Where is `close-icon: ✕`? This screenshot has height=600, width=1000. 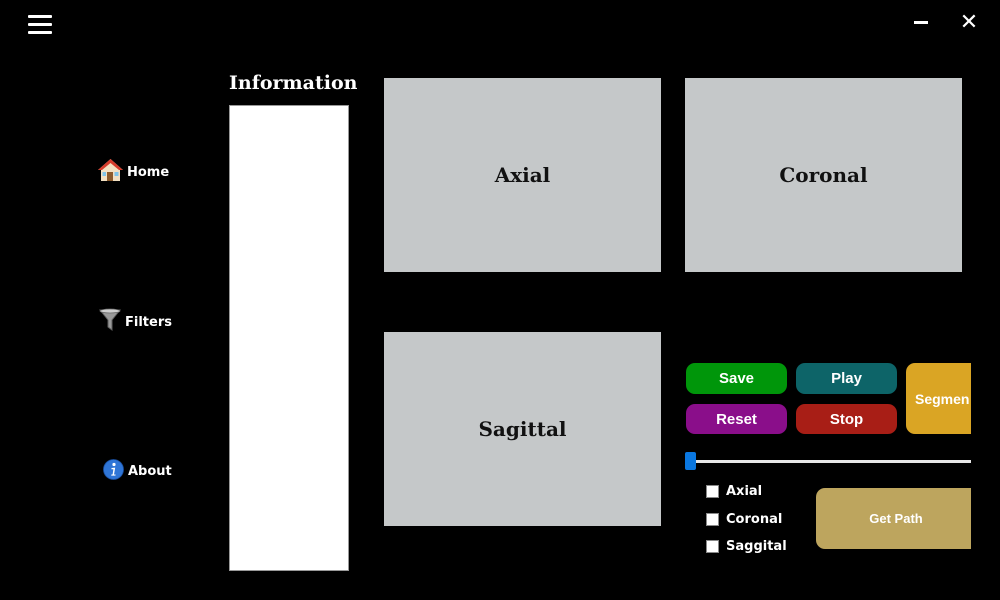
close-icon: ✕ is located at coordinates (969, 23).